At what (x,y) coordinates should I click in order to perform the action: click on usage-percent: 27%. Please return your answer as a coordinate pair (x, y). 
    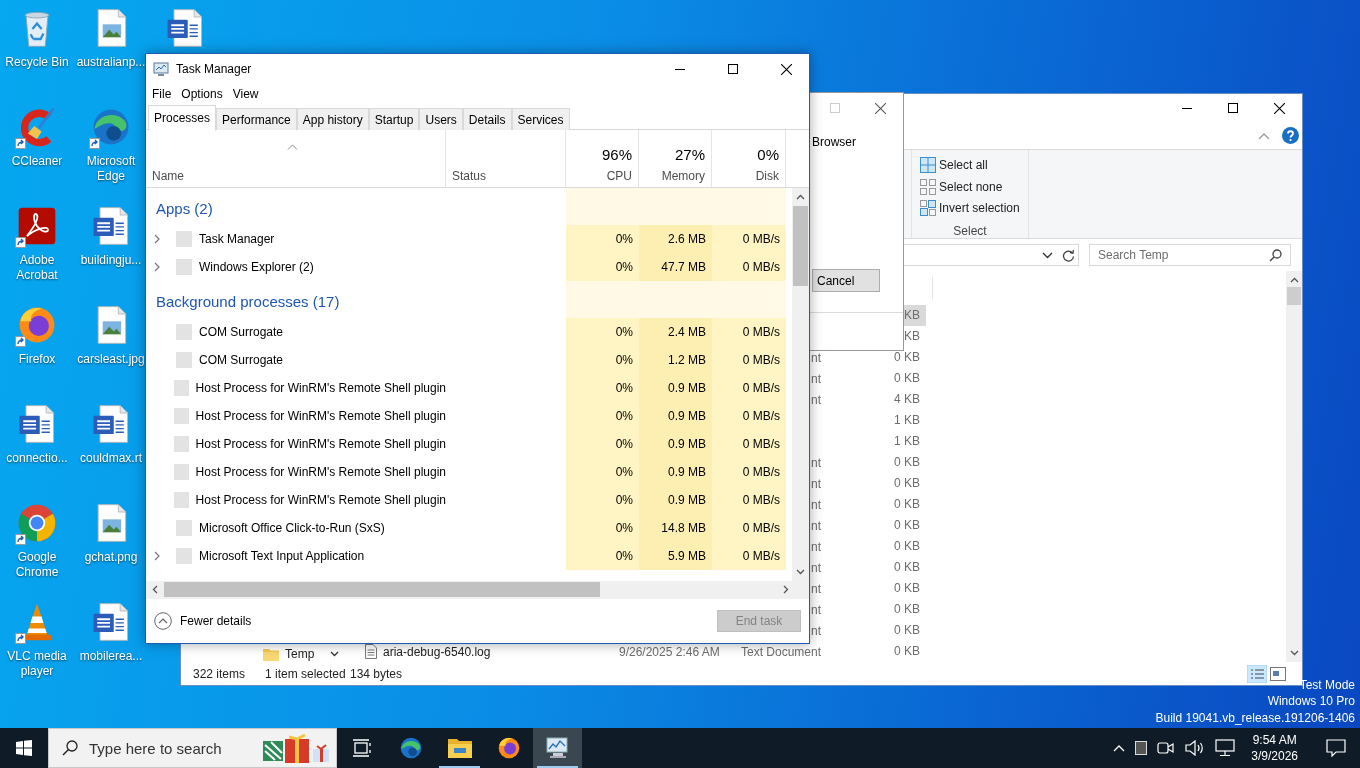
    Looking at the image, I should click on (689, 154).